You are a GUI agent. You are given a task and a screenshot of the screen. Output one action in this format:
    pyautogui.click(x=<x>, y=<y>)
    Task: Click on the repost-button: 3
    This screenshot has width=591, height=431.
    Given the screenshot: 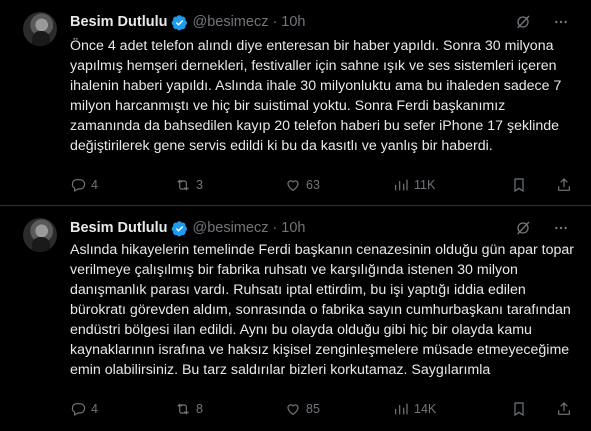 What is the action you would take?
    pyautogui.click(x=189, y=185)
    